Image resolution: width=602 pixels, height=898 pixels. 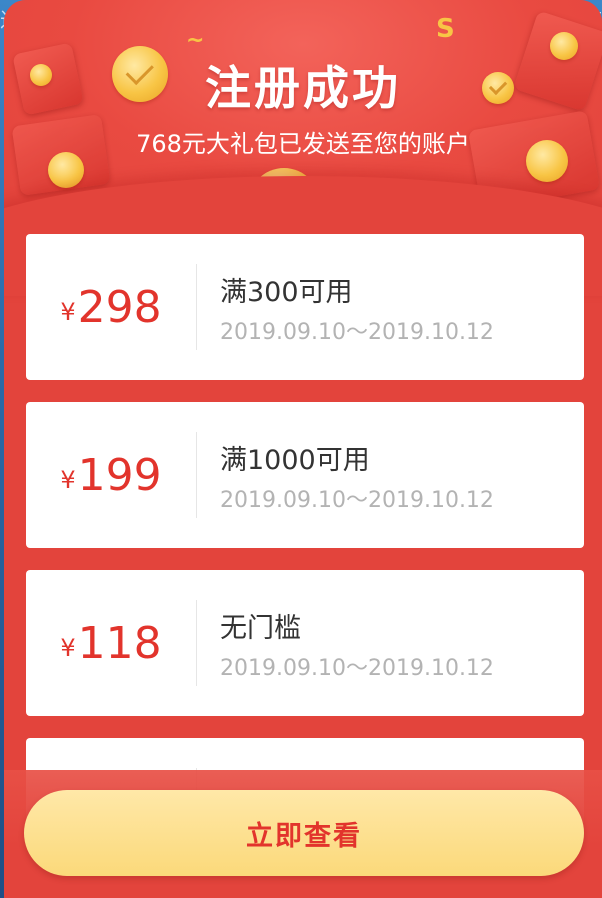 What do you see at coordinates (260, 628) in the screenshot?
I see `coupon-condition: 无门槛` at bounding box center [260, 628].